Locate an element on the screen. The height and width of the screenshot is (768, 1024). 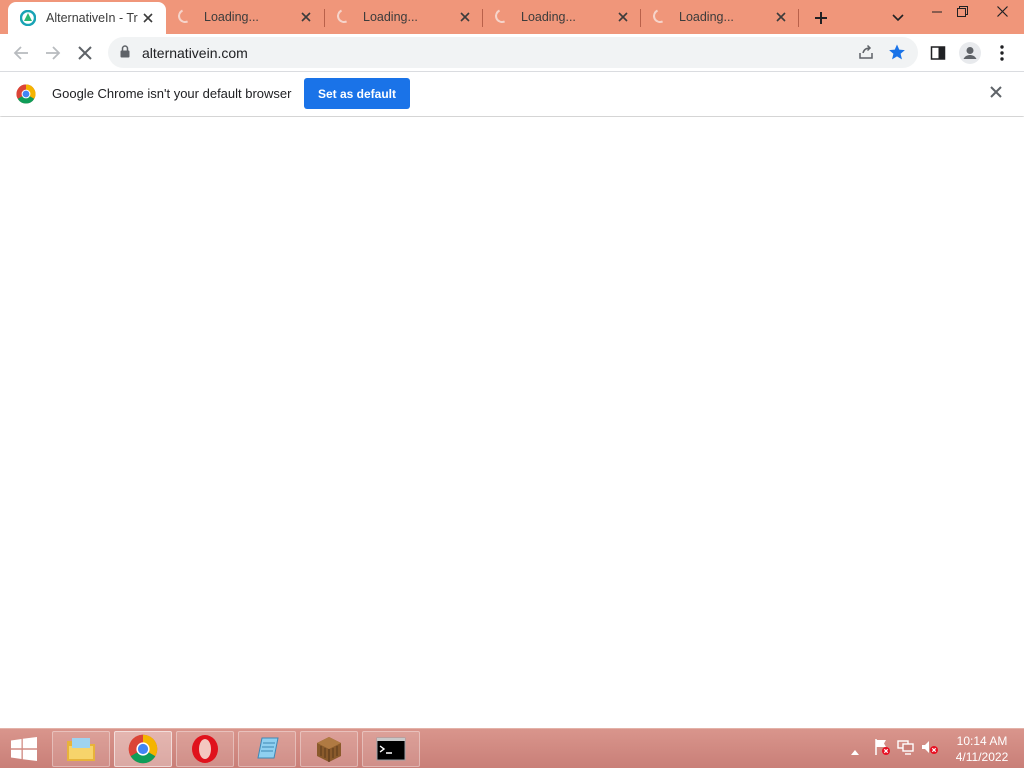
notepad-icon is located at coordinates (268, 748).